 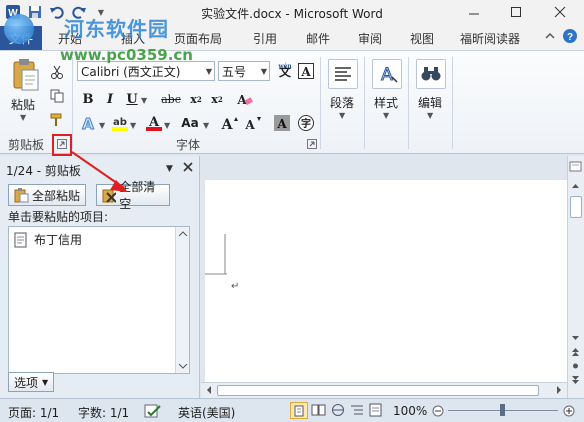 What do you see at coordinates (264, 71) in the screenshot?
I see `font-size-dropdown-icon: ▼` at bounding box center [264, 71].